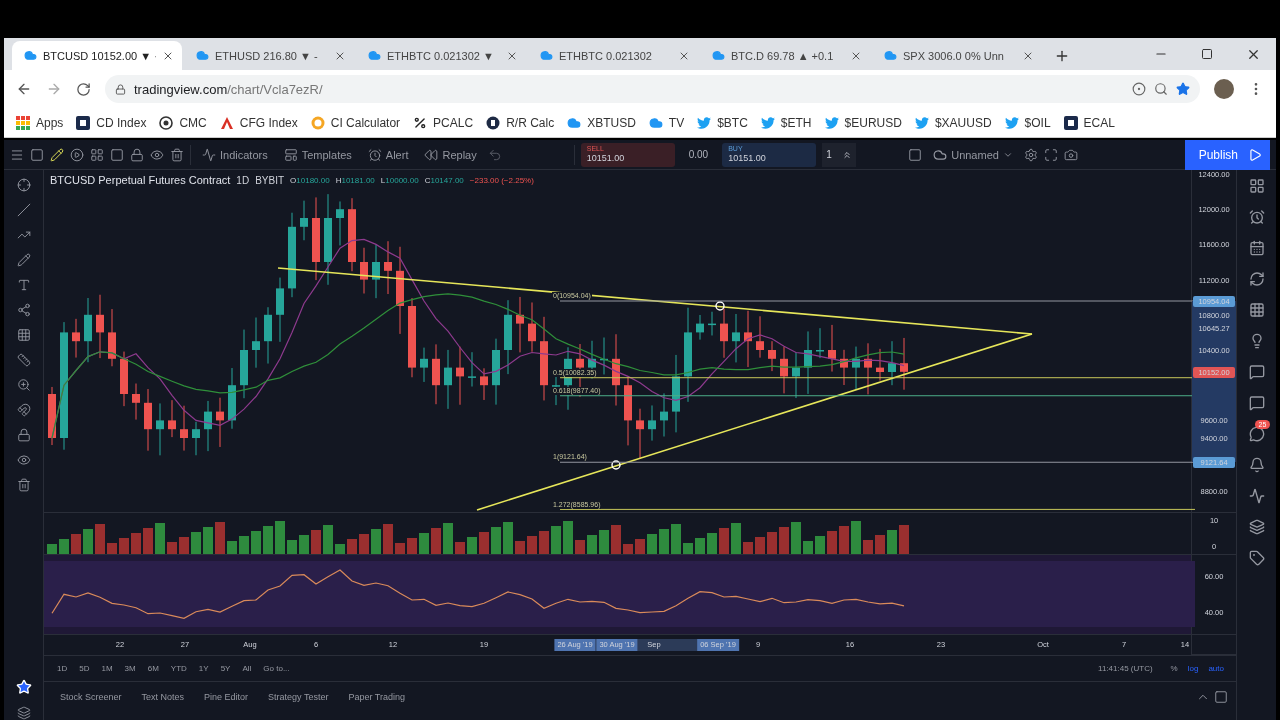 This screenshot has width=1280, height=720. I want to click on bookmark-link: $XAUUSD, so click(953, 122).